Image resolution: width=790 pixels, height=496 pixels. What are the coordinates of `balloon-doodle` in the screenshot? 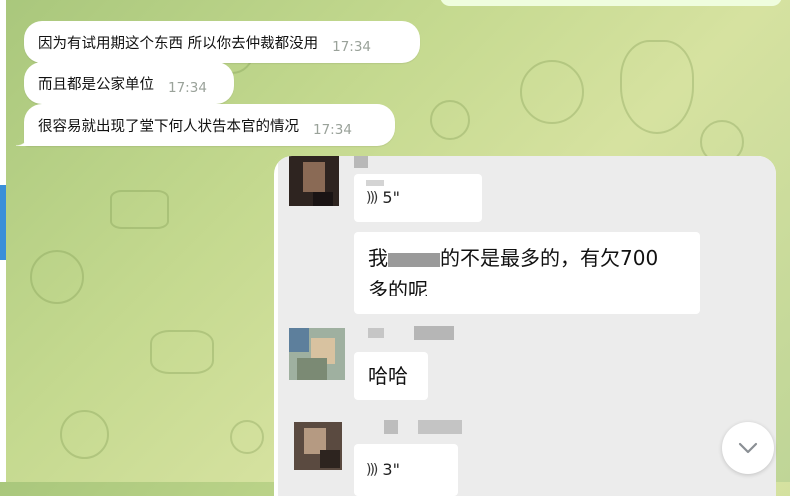 It's located at (657, 87).